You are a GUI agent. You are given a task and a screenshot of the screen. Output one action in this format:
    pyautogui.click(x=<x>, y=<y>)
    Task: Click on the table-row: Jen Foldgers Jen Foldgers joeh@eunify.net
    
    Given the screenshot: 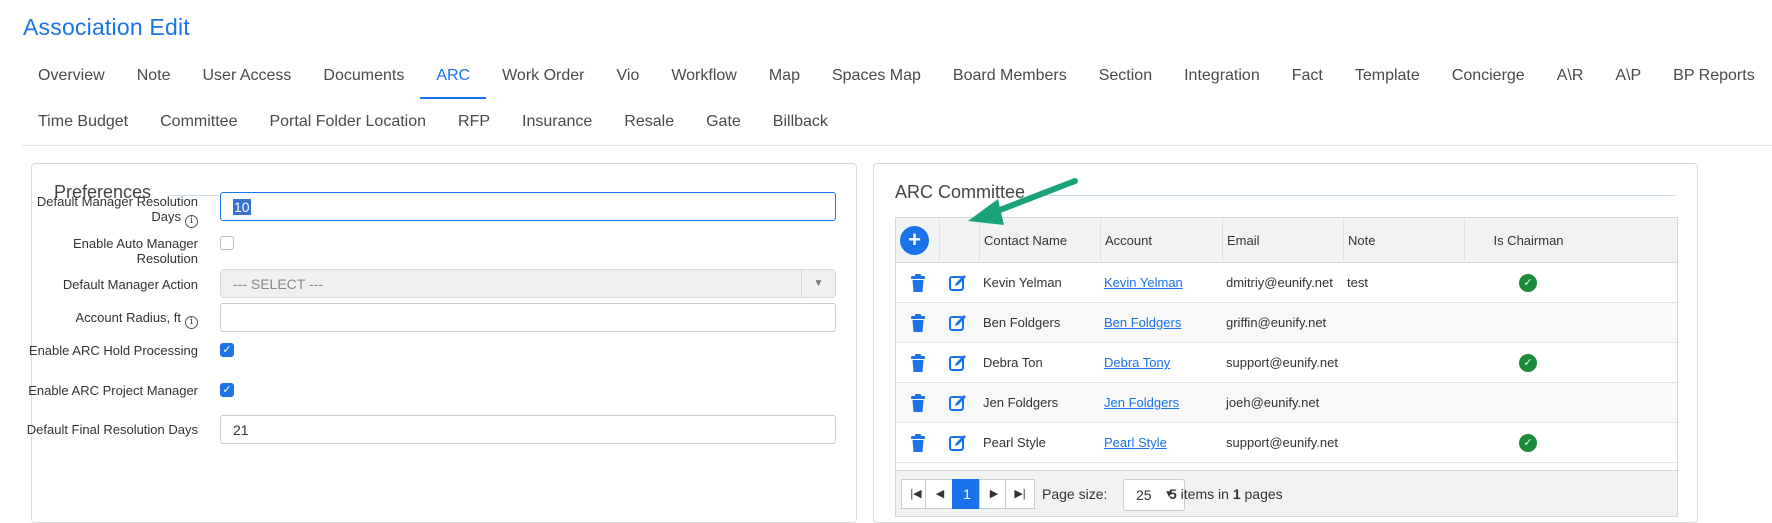 What is the action you would take?
    pyautogui.click(x=1286, y=403)
    